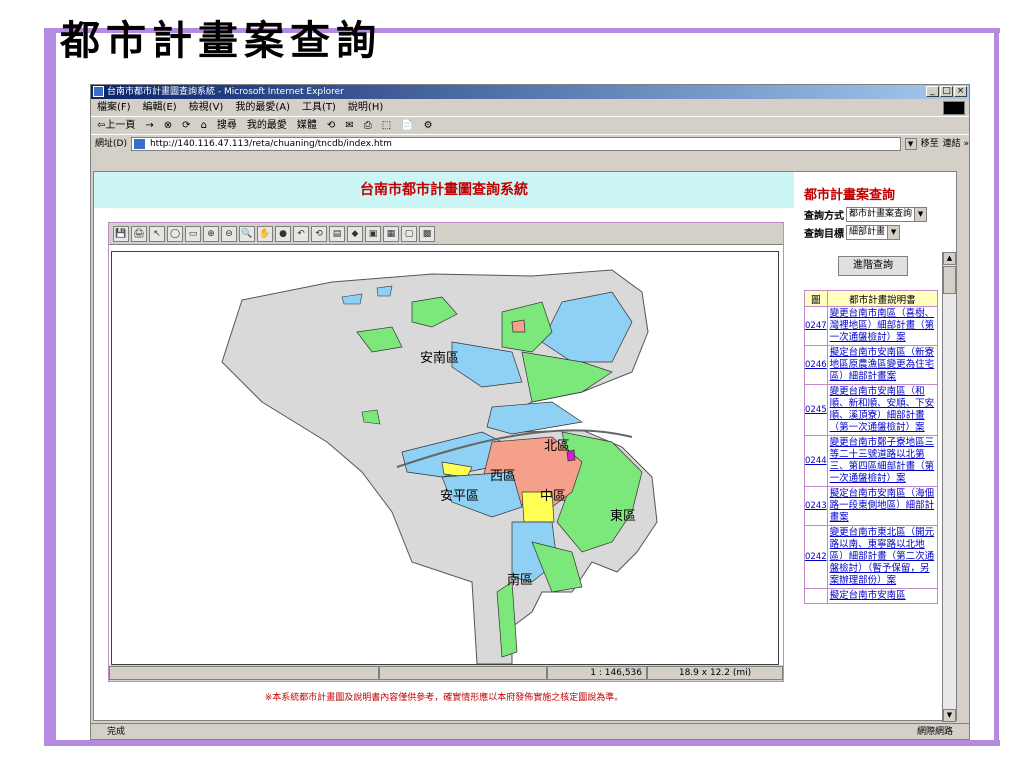 The width and height of the screenshot is (1024, 768). What do you see at coordinates (98, 91) in the screenshot?
I see `ie-icon` at bounding box center [98, 91].